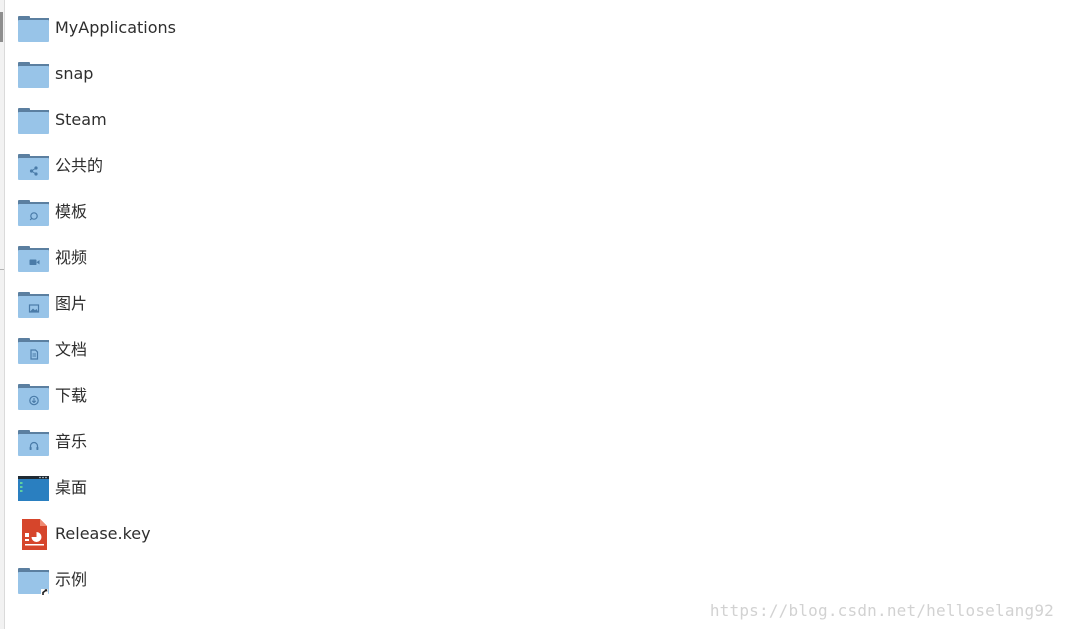 This screenshot has height=629, width=1065. I want to click on item-label: 下载, so click(71, 395).